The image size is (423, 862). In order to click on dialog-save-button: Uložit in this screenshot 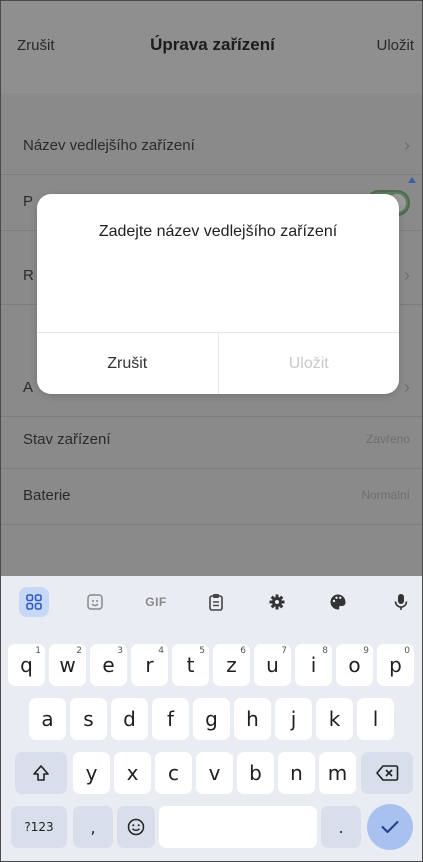, I will do `click(309, 363)`.